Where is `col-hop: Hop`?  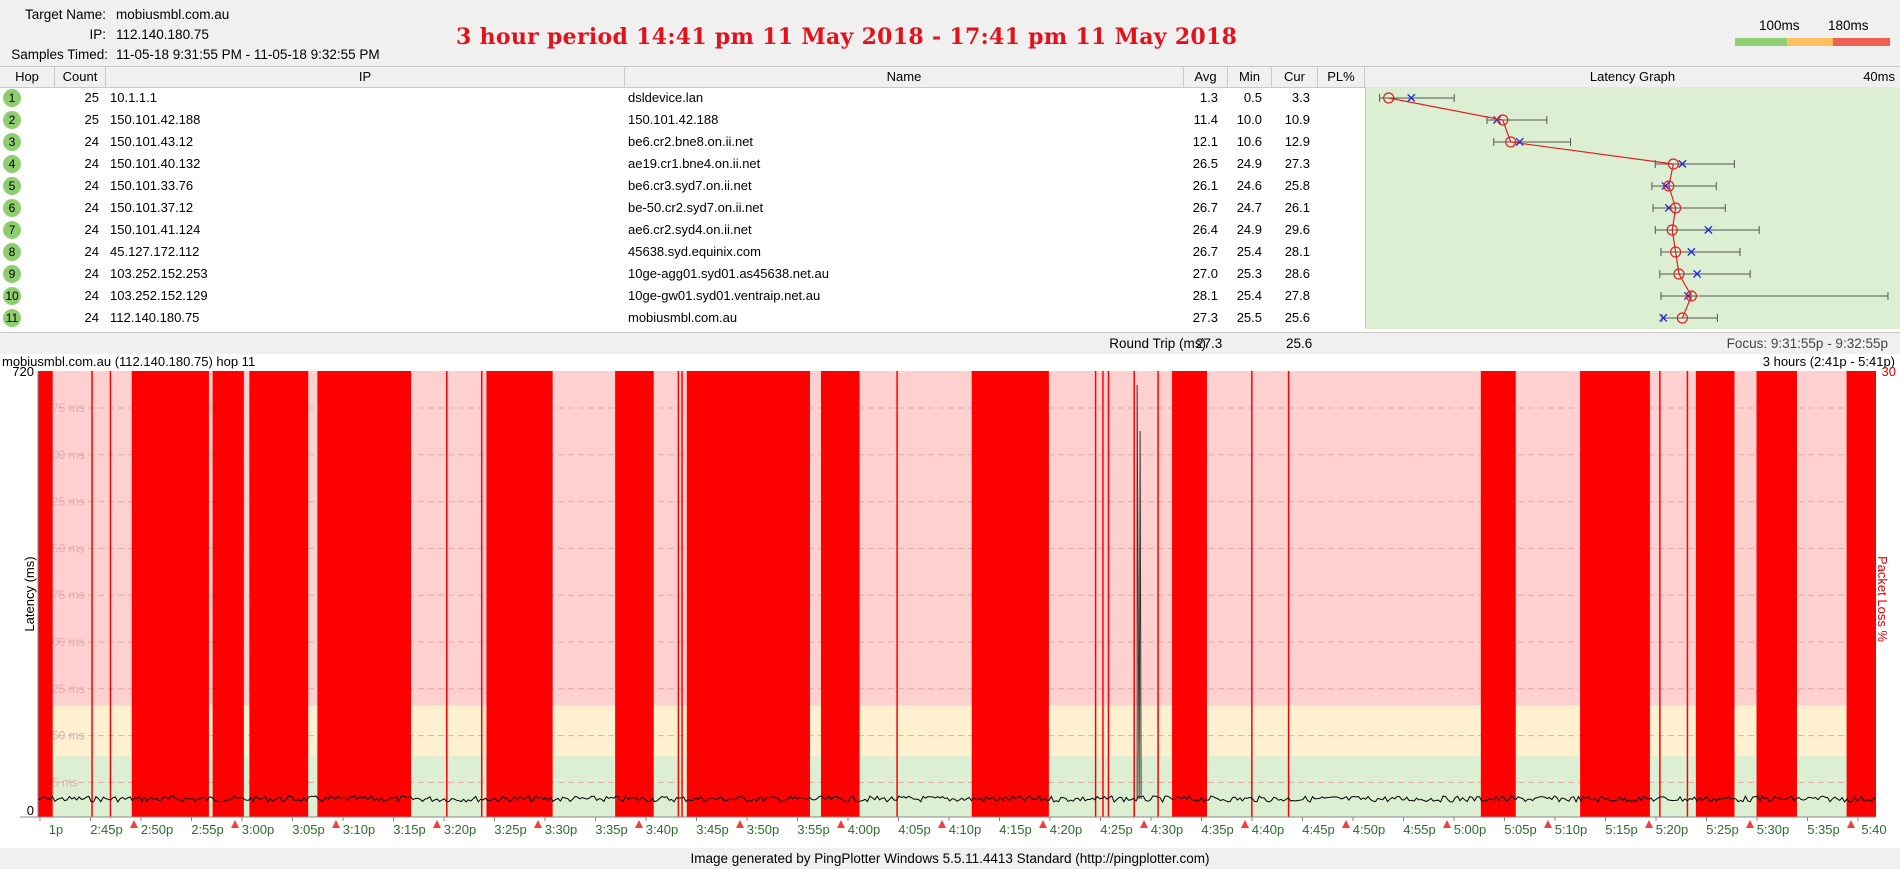 col-hop: Hop is located at coordinates (27, 77).